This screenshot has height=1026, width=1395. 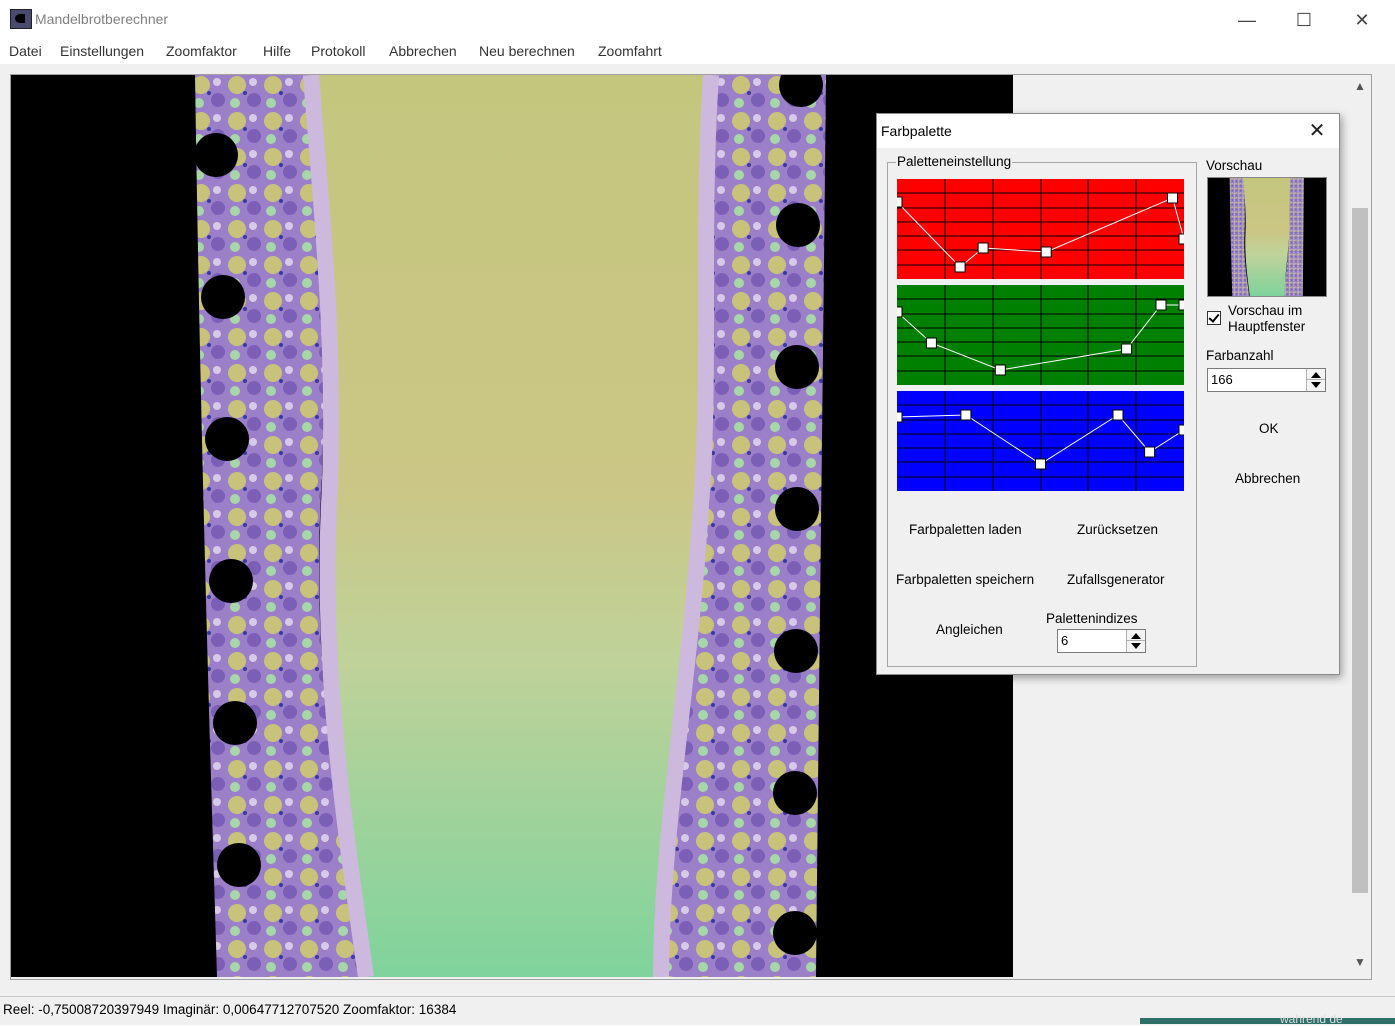 What do you see at coordinates (1360, 965) in the screenshot?
I see `scroll-down-arrow-icon: ▼` at bounding box center [1360, 965].